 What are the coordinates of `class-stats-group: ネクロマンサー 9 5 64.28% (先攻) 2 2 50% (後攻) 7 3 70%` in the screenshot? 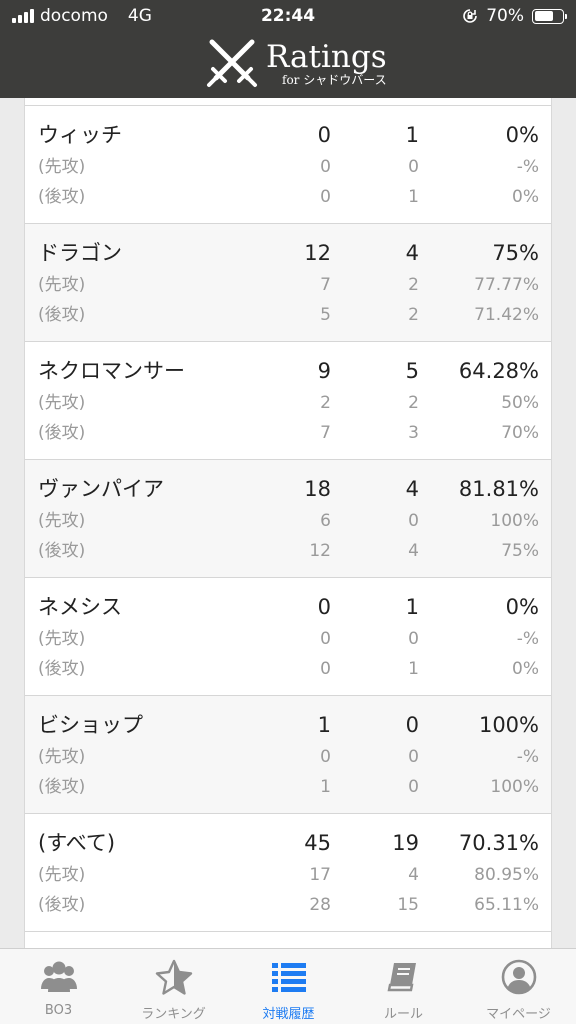 It's located at (288, 400).